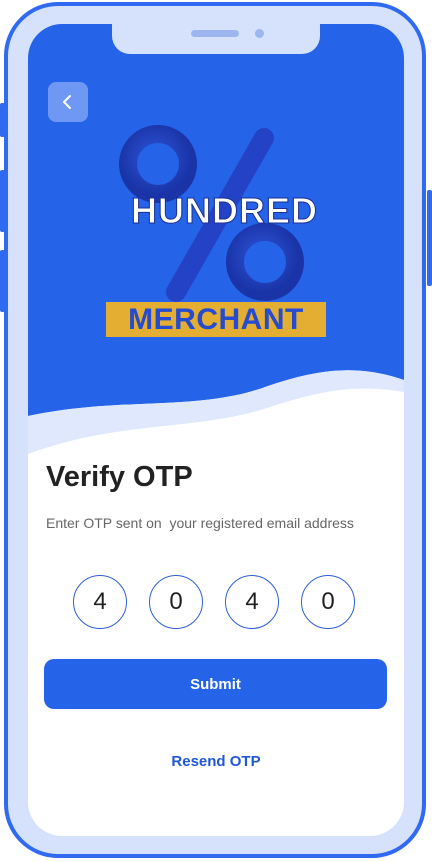 This screenshot has height=862, width=432. I want to click on otp-digit-4: 0, so click(328, 602).